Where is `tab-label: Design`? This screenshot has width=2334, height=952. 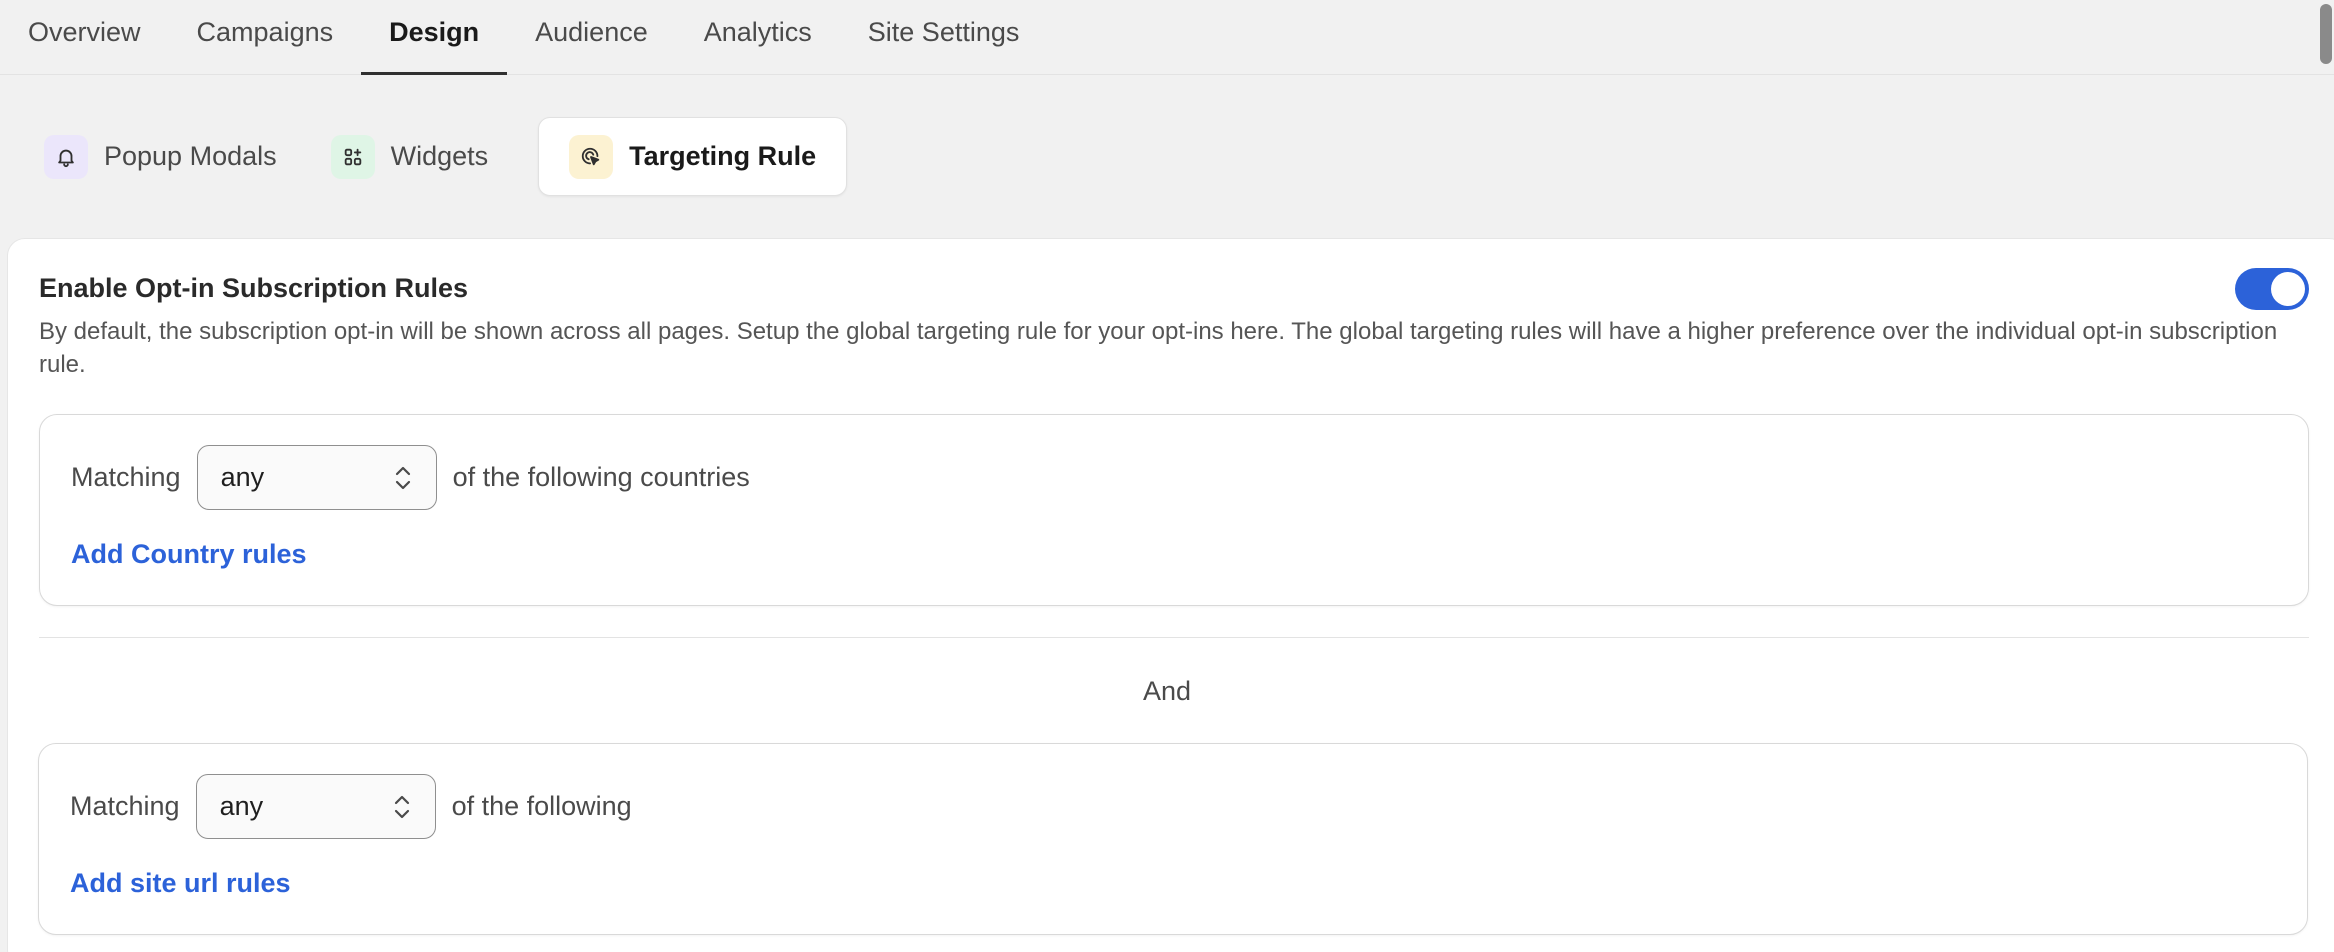
tab-label: Design is located at coordinates (434, 31).